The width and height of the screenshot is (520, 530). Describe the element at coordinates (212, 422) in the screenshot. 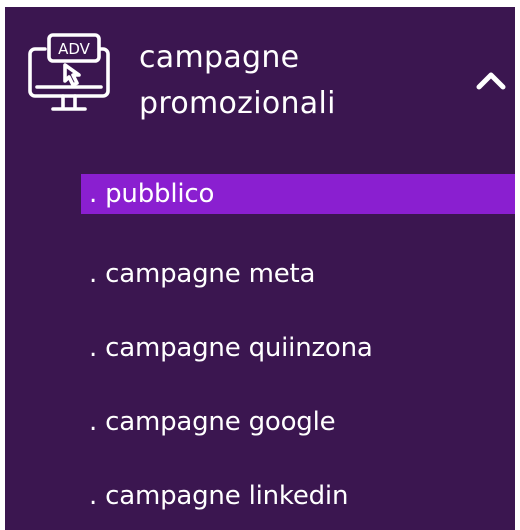

I see `submenu-item-label: . campagne google` at that location.